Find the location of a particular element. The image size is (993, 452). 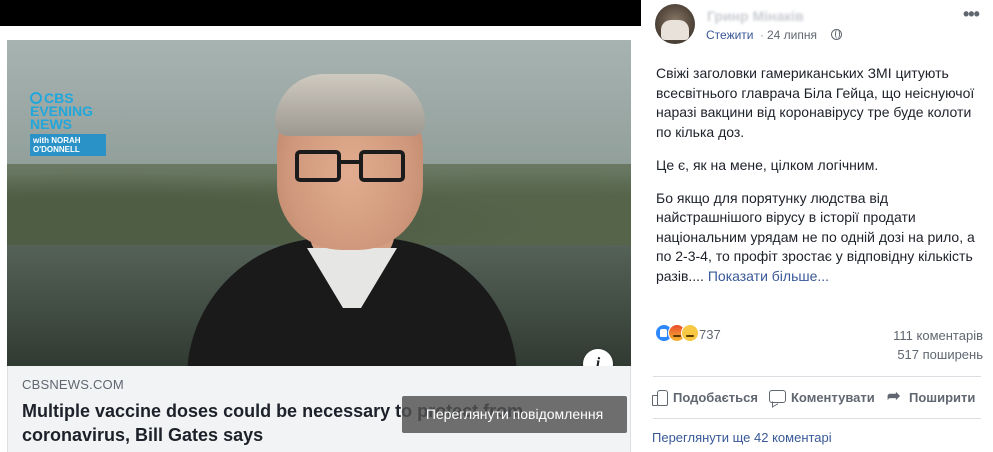

top-bar is located at coordinates (320, 13).